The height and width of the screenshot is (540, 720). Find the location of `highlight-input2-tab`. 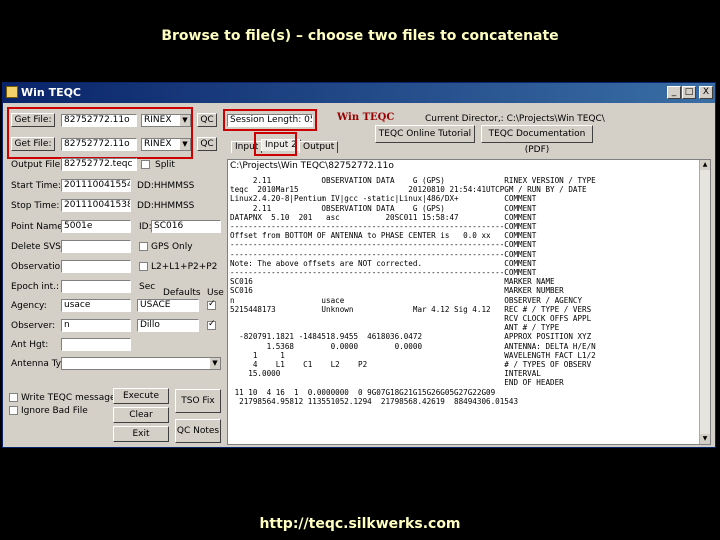

highlight-input2-tab is located at coordinates (275, 144).